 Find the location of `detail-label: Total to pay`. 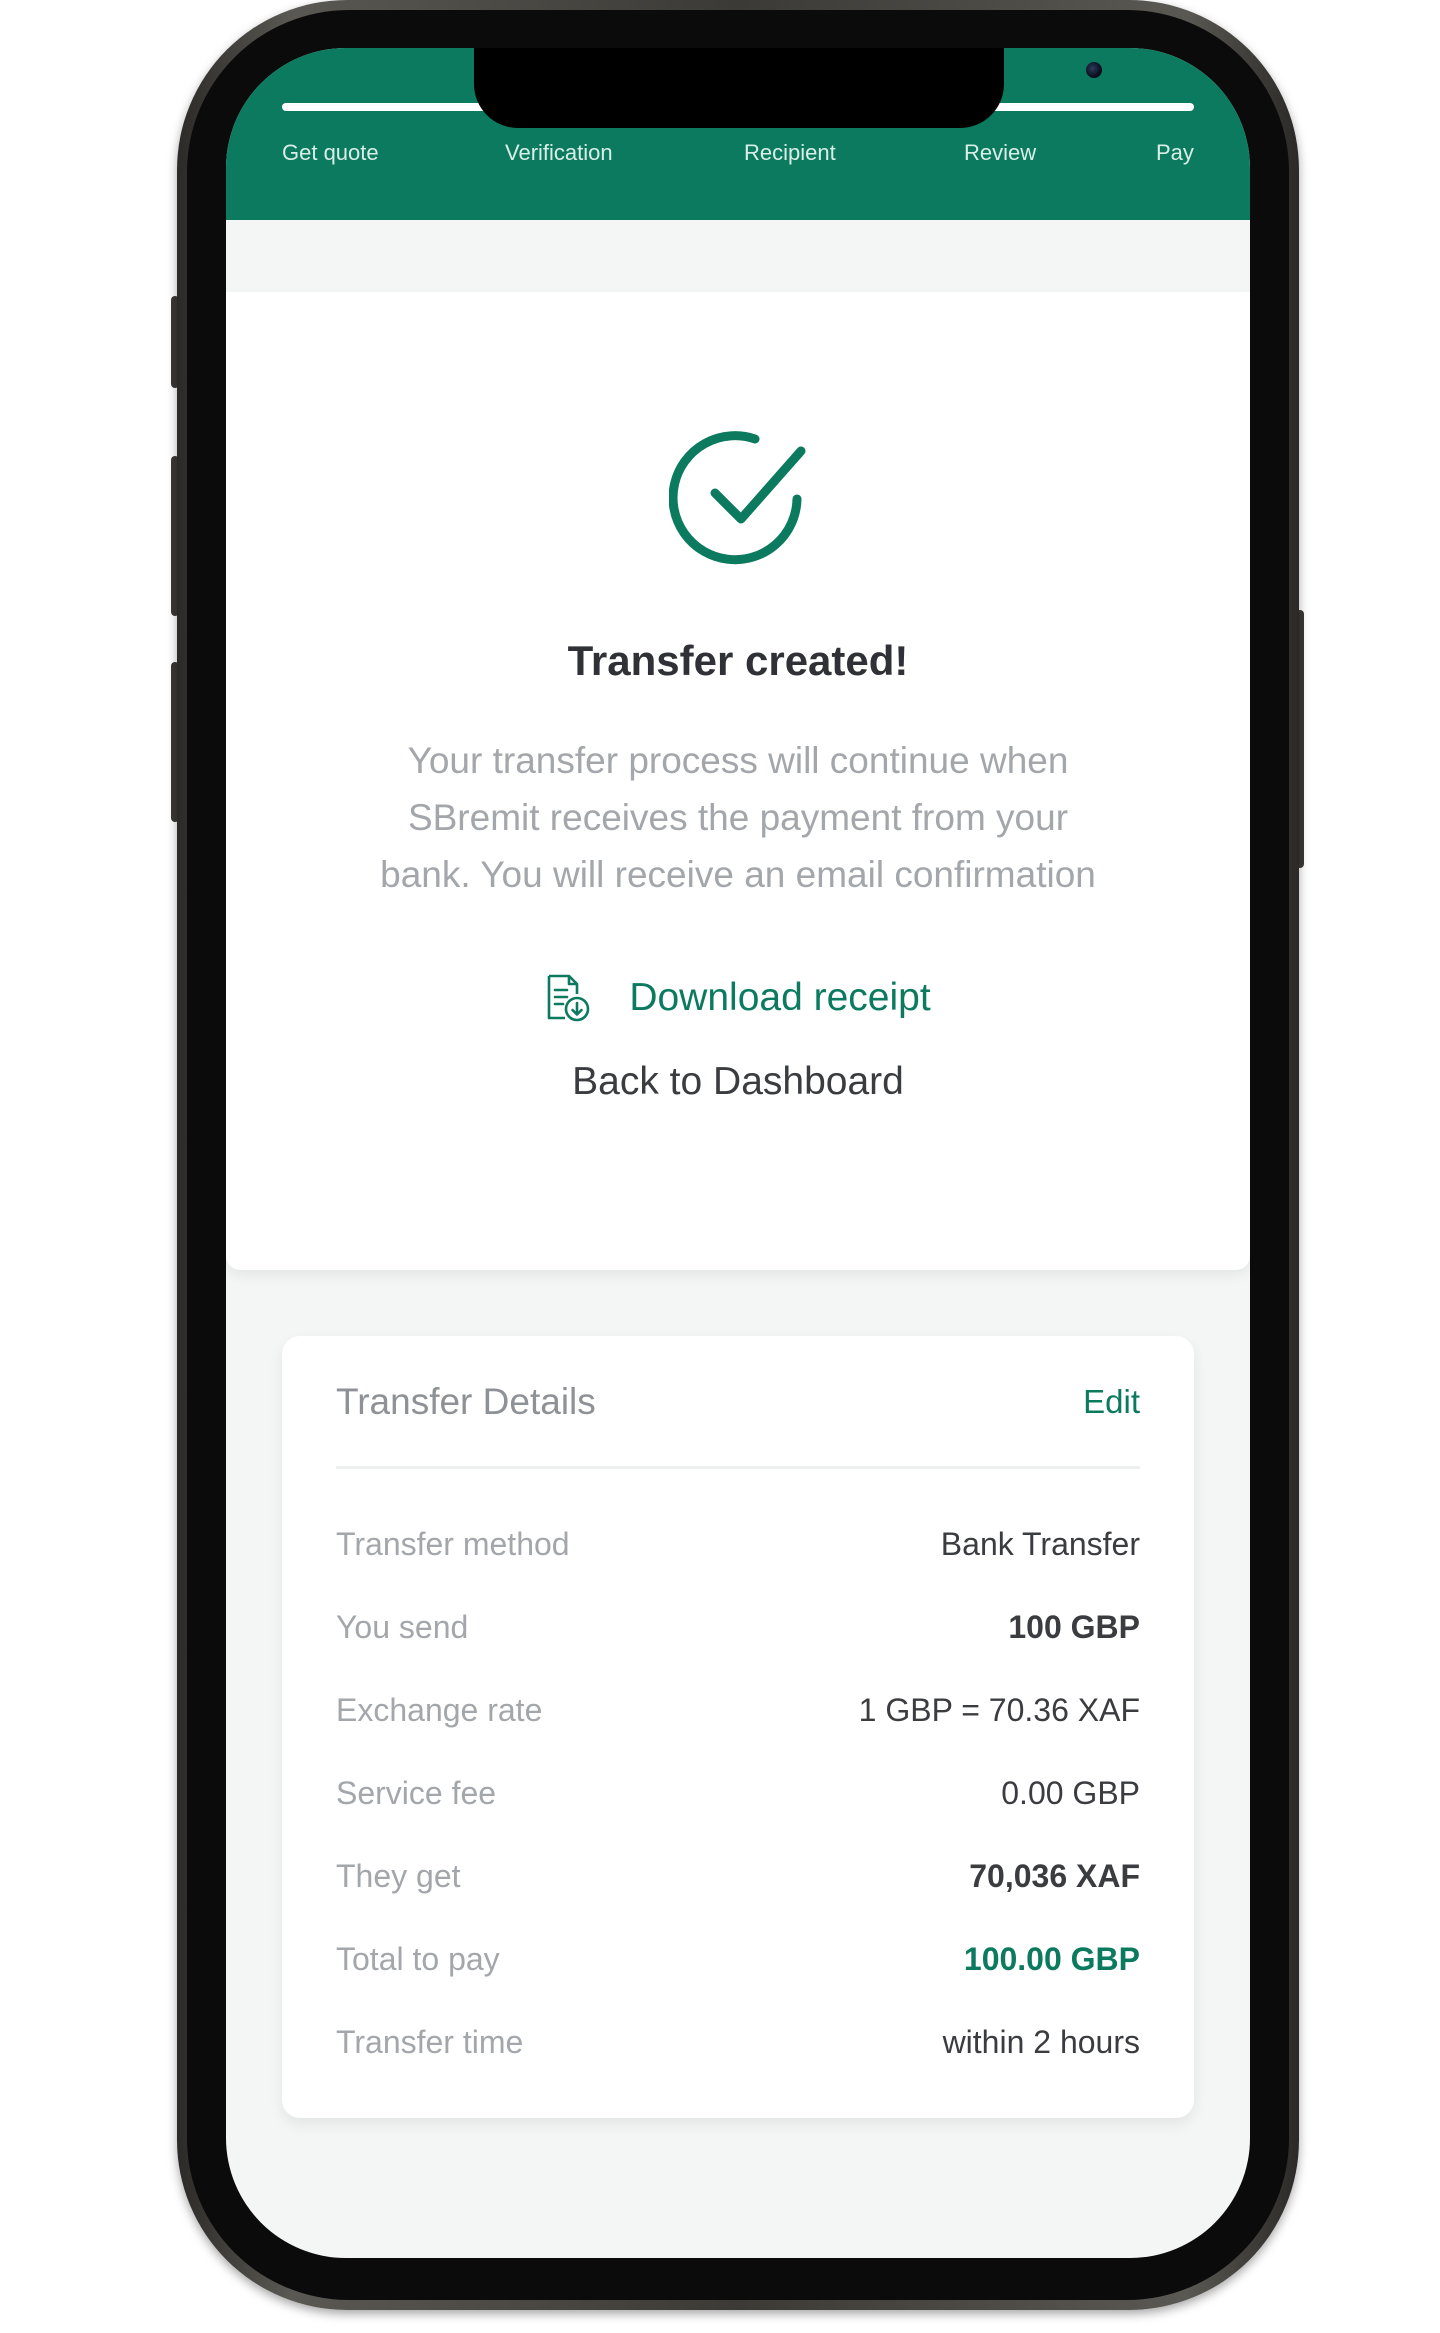

detail-label: Total to pay is located at coordinates (418, 1959).